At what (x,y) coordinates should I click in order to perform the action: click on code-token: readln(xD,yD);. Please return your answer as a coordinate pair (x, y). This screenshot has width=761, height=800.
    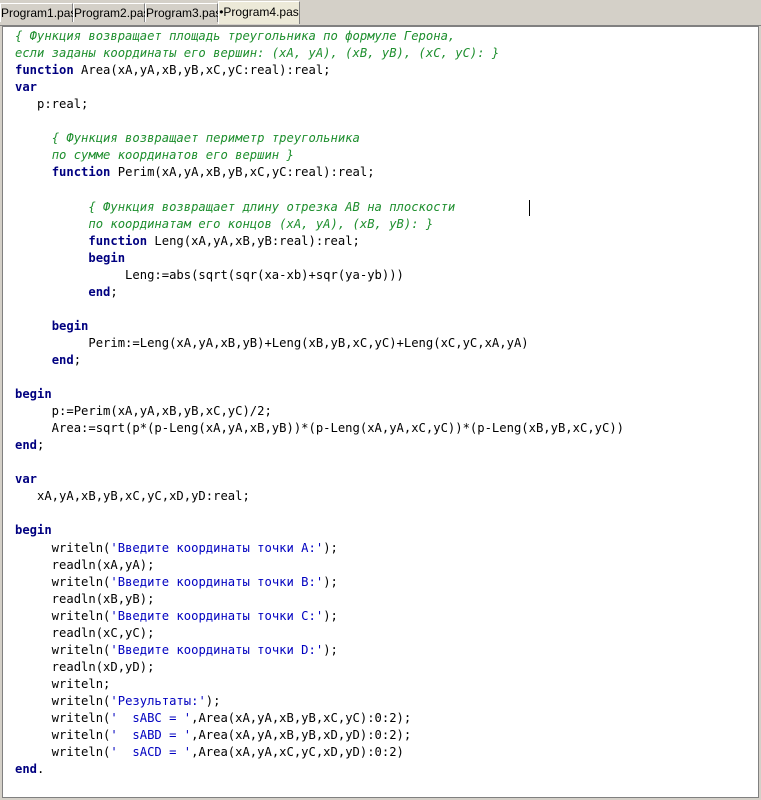
    Looking at the image, I should click on (85, 666).